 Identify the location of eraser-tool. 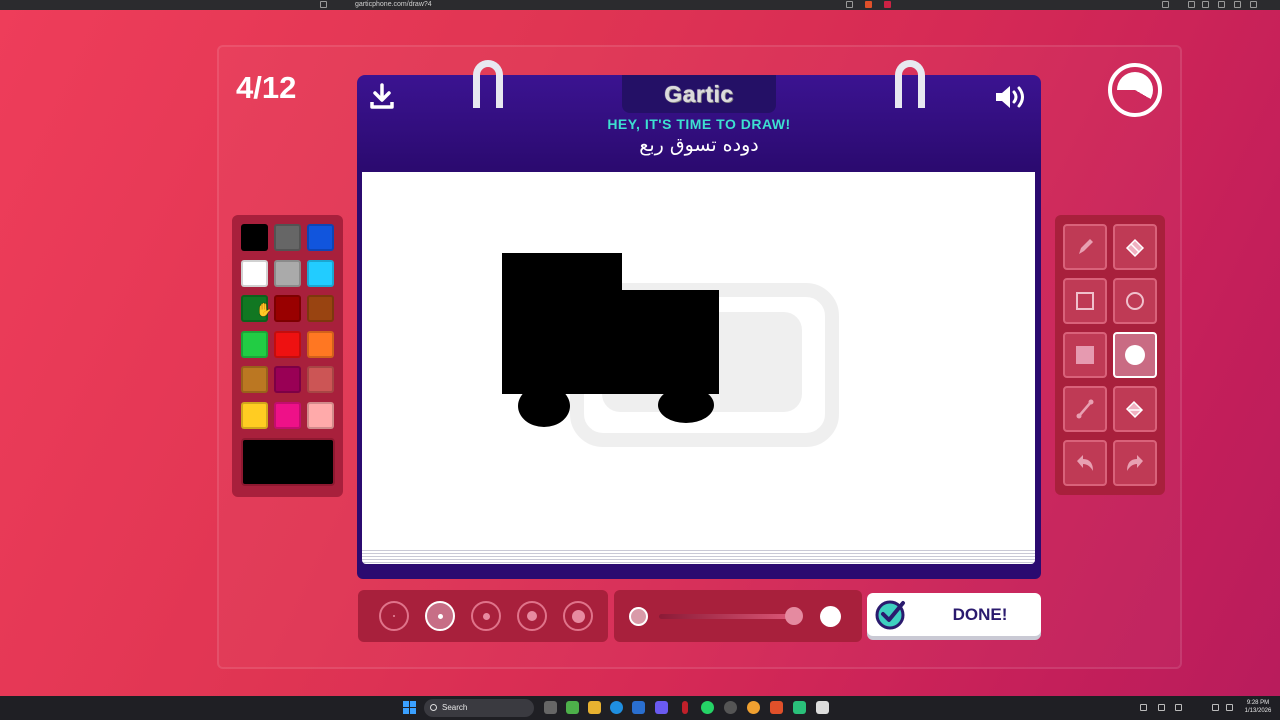
(1135, 247).